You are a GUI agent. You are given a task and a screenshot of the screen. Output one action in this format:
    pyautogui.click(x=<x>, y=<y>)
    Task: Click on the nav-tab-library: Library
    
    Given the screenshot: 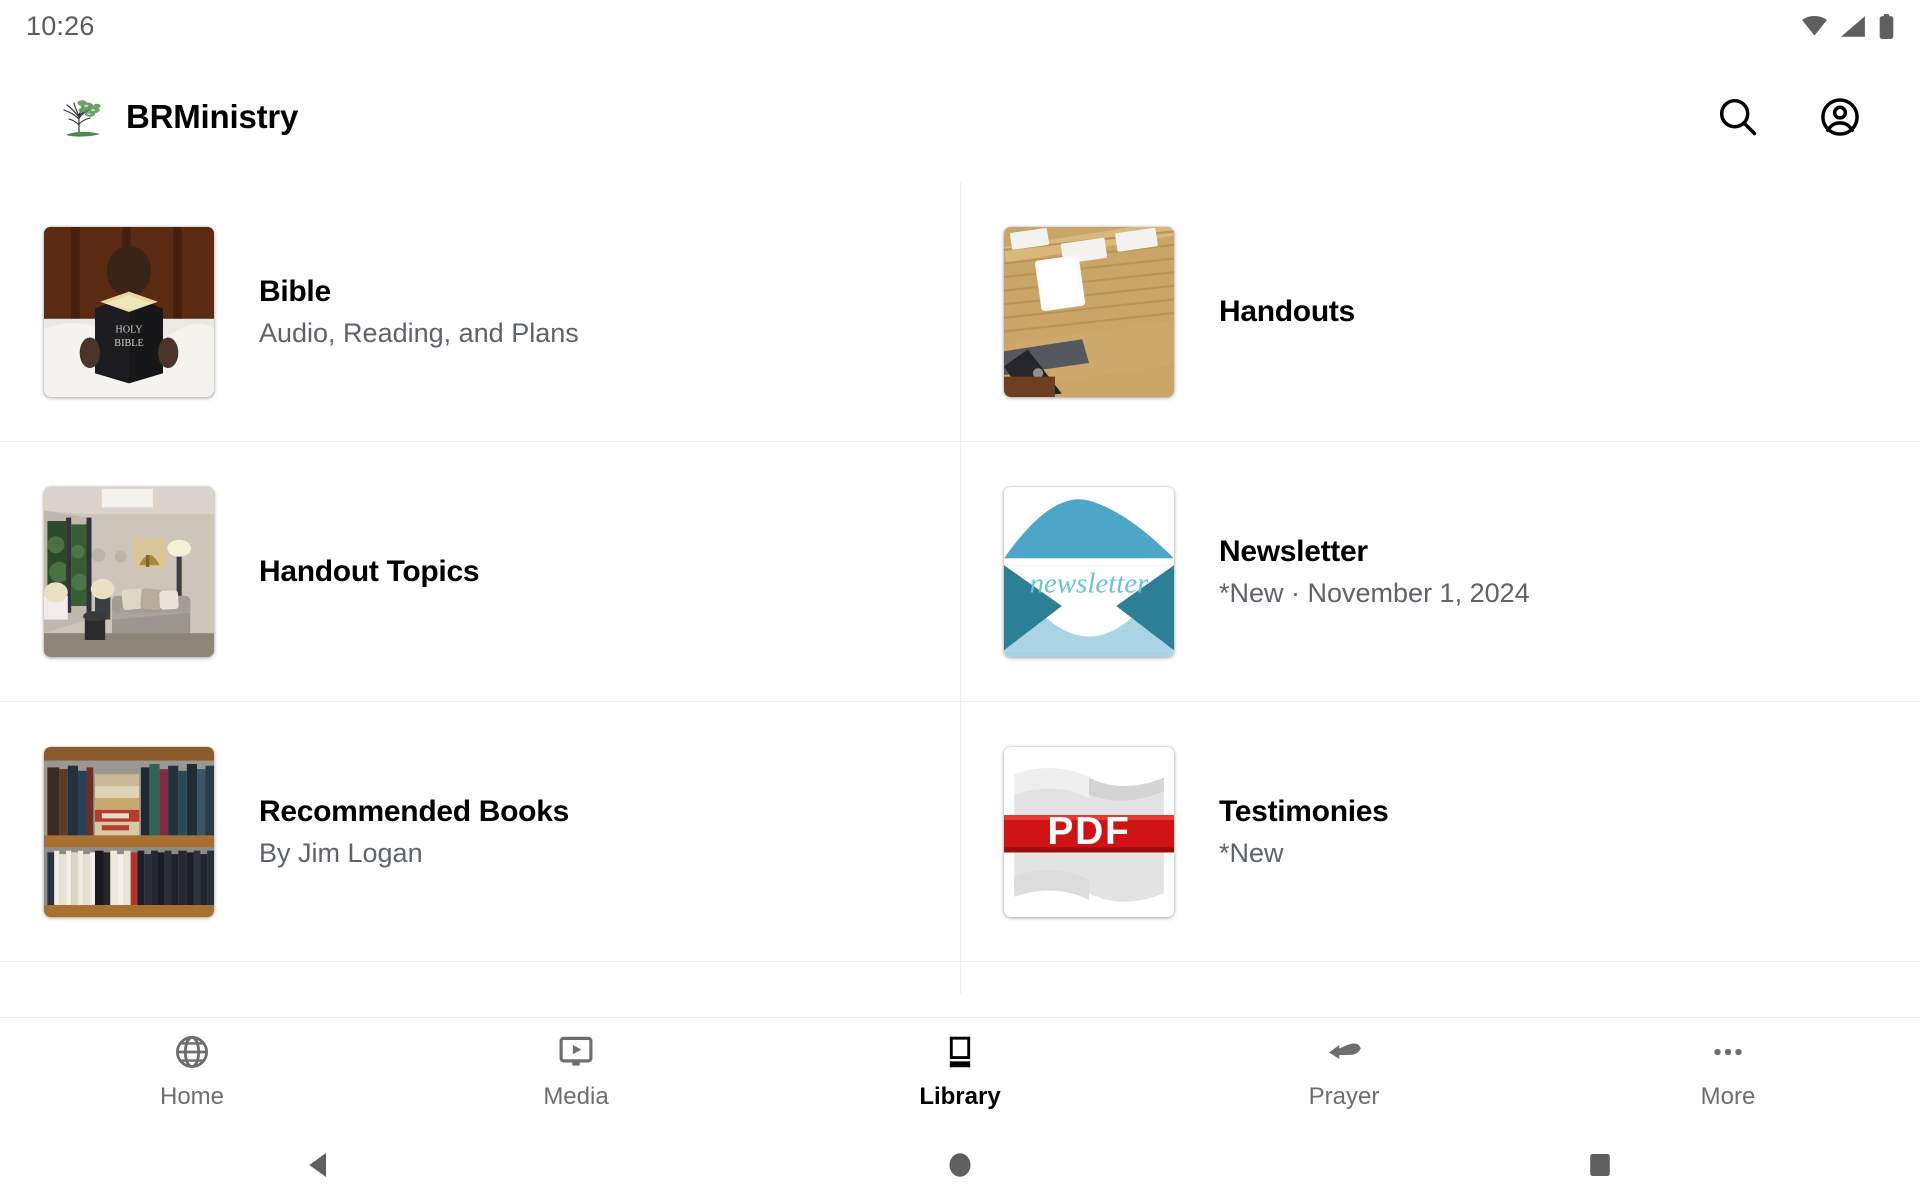 What is the action you would take?
    pyautogui.click(x=960, y=1072)
    